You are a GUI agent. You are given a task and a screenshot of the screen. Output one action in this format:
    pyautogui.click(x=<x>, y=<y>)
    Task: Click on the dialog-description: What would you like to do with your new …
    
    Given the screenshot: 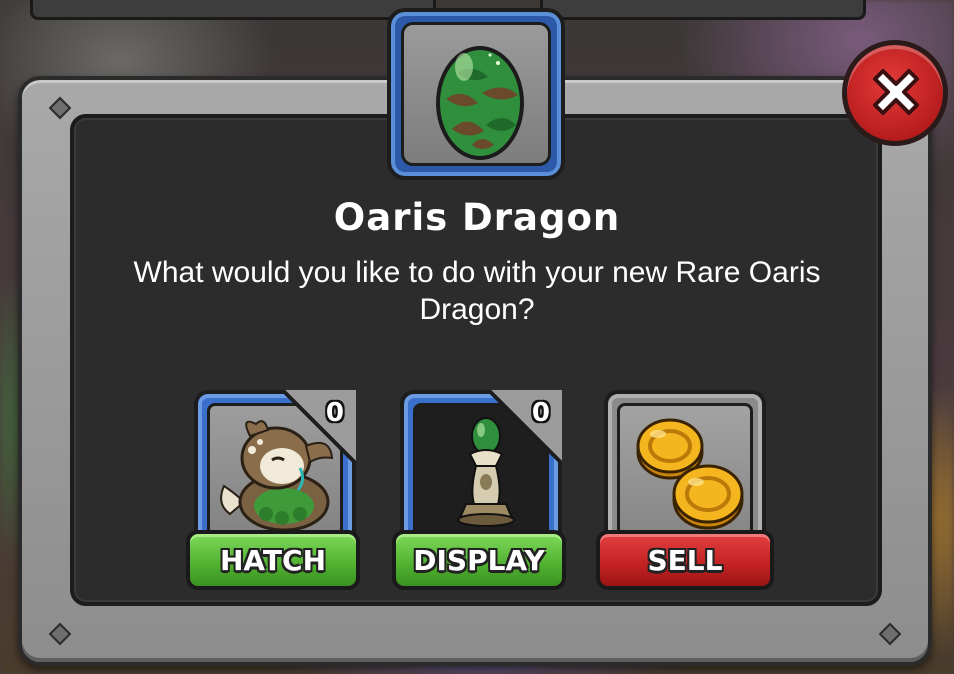 What is the action you would take?
    pyautogui.click(x=477, y=291)
    